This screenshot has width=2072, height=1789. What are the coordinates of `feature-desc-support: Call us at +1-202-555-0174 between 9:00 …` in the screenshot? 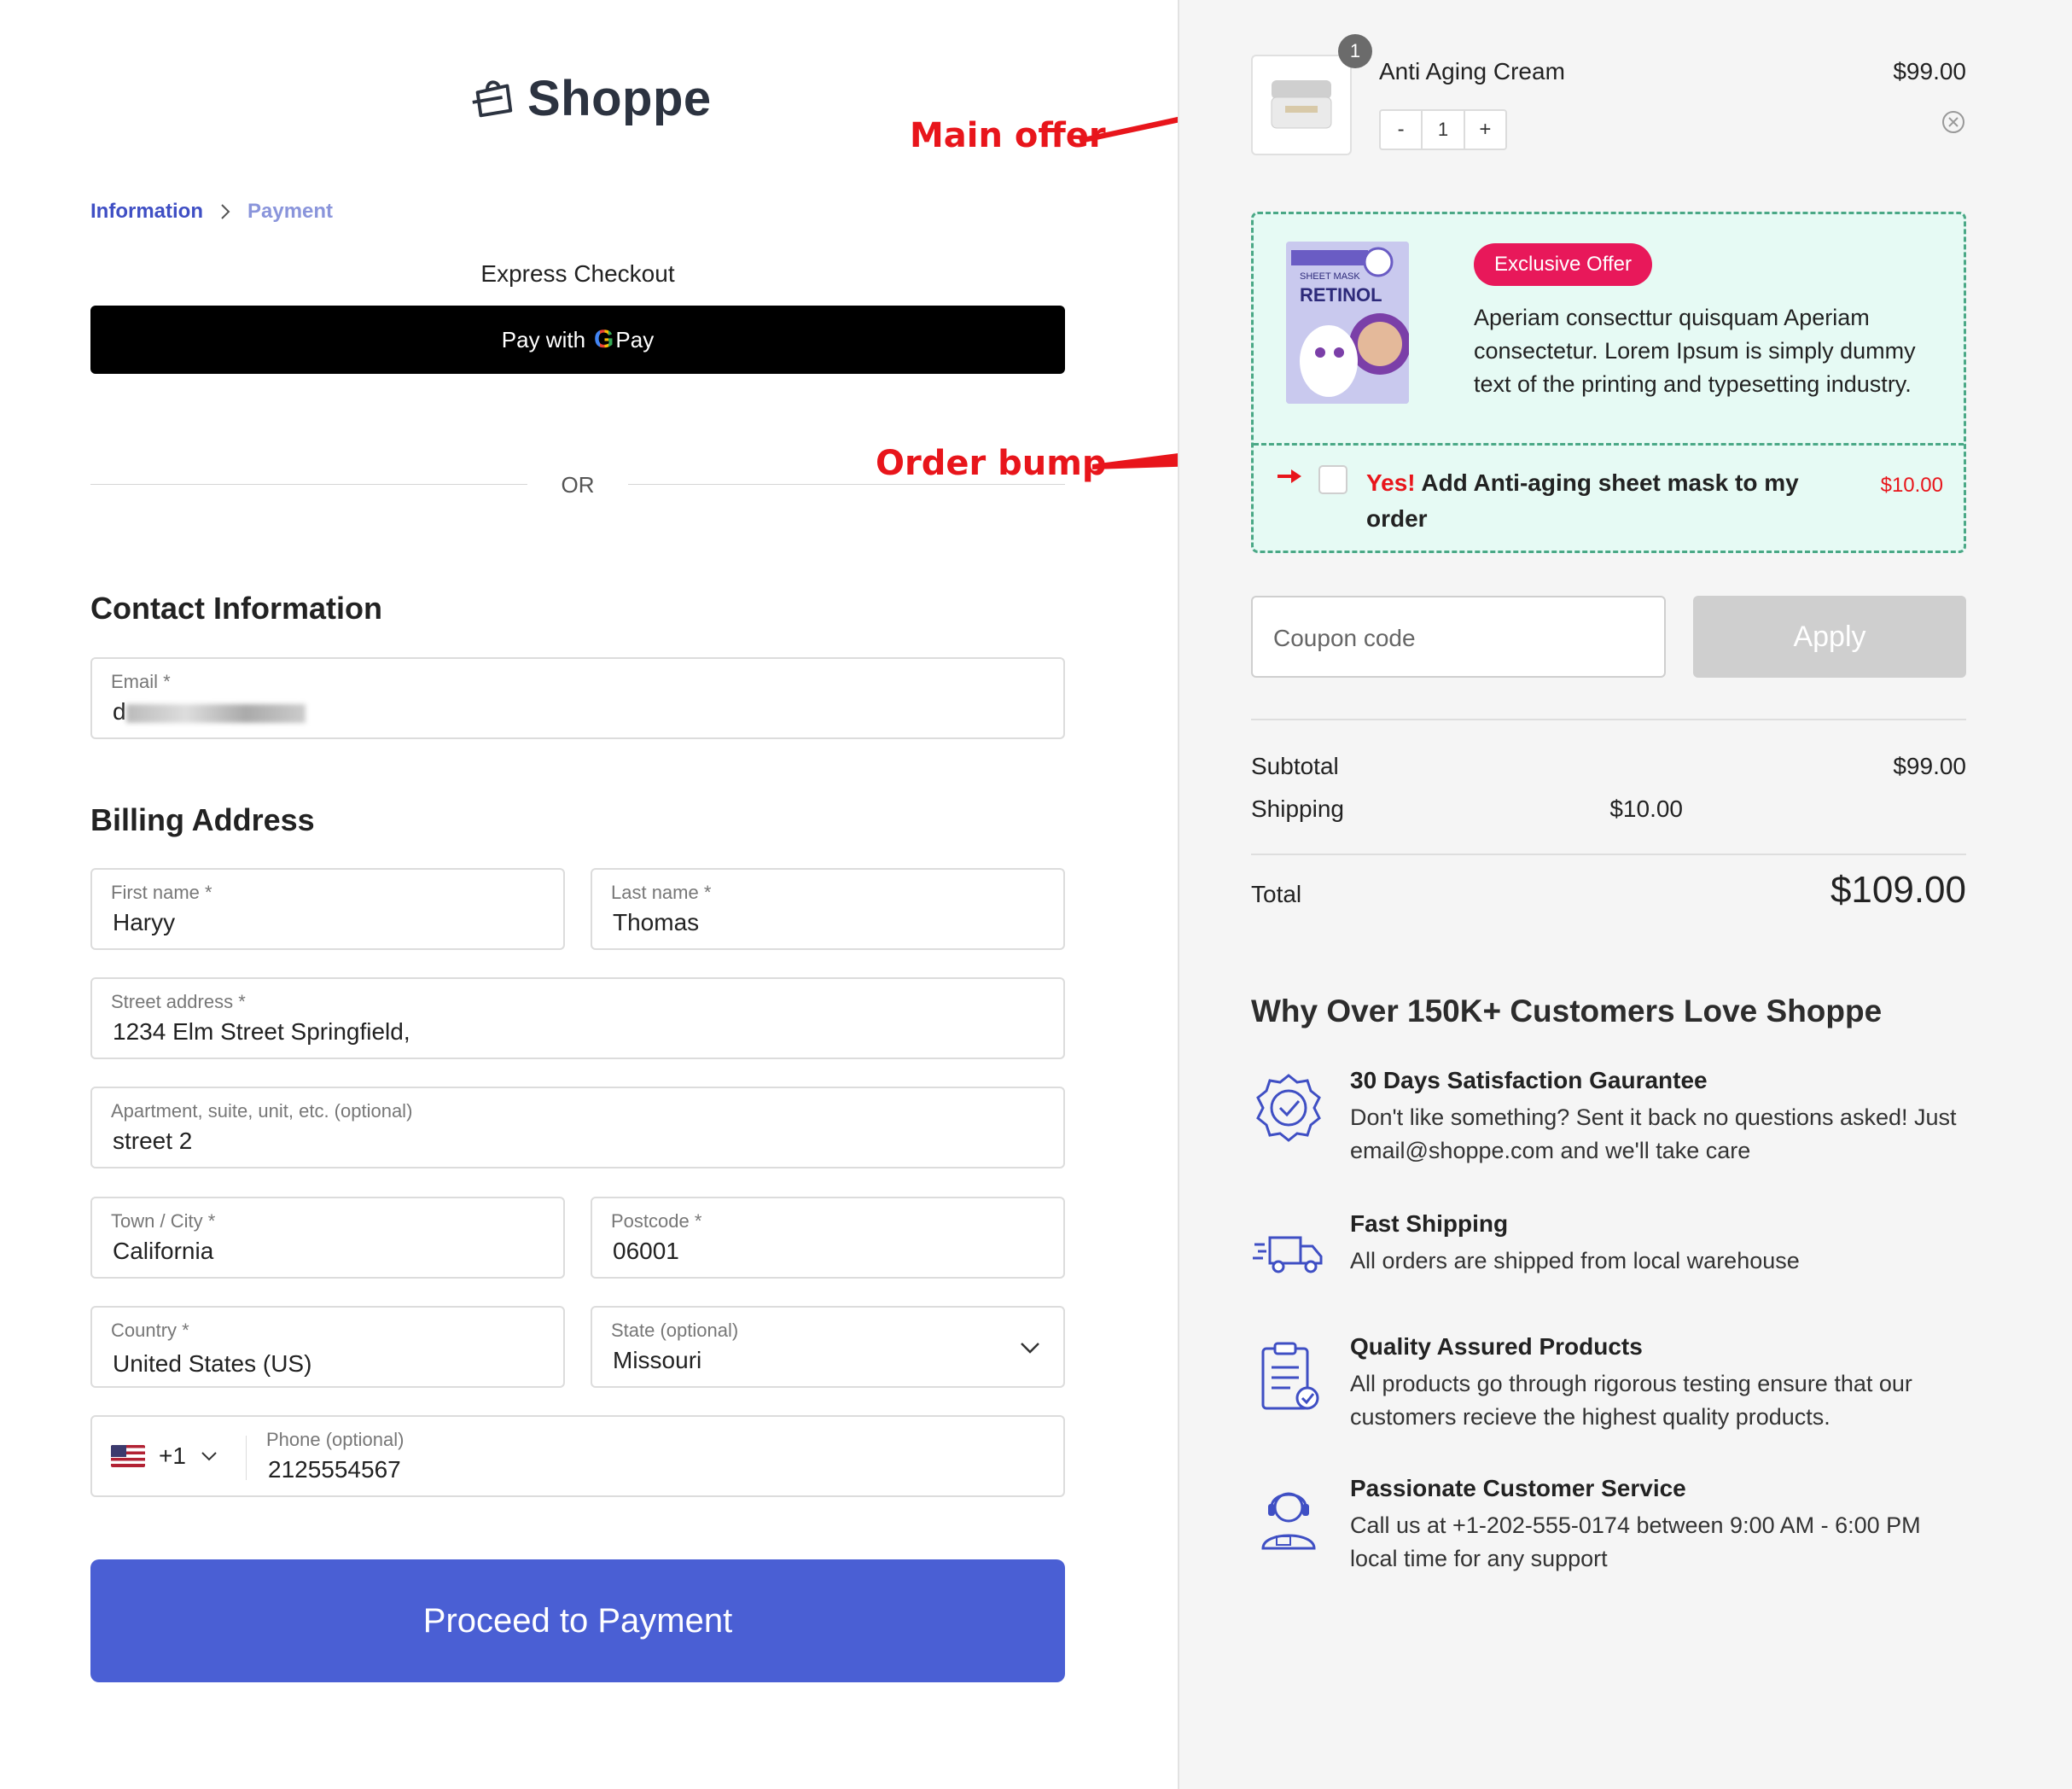 It's located at (1635, 1541).